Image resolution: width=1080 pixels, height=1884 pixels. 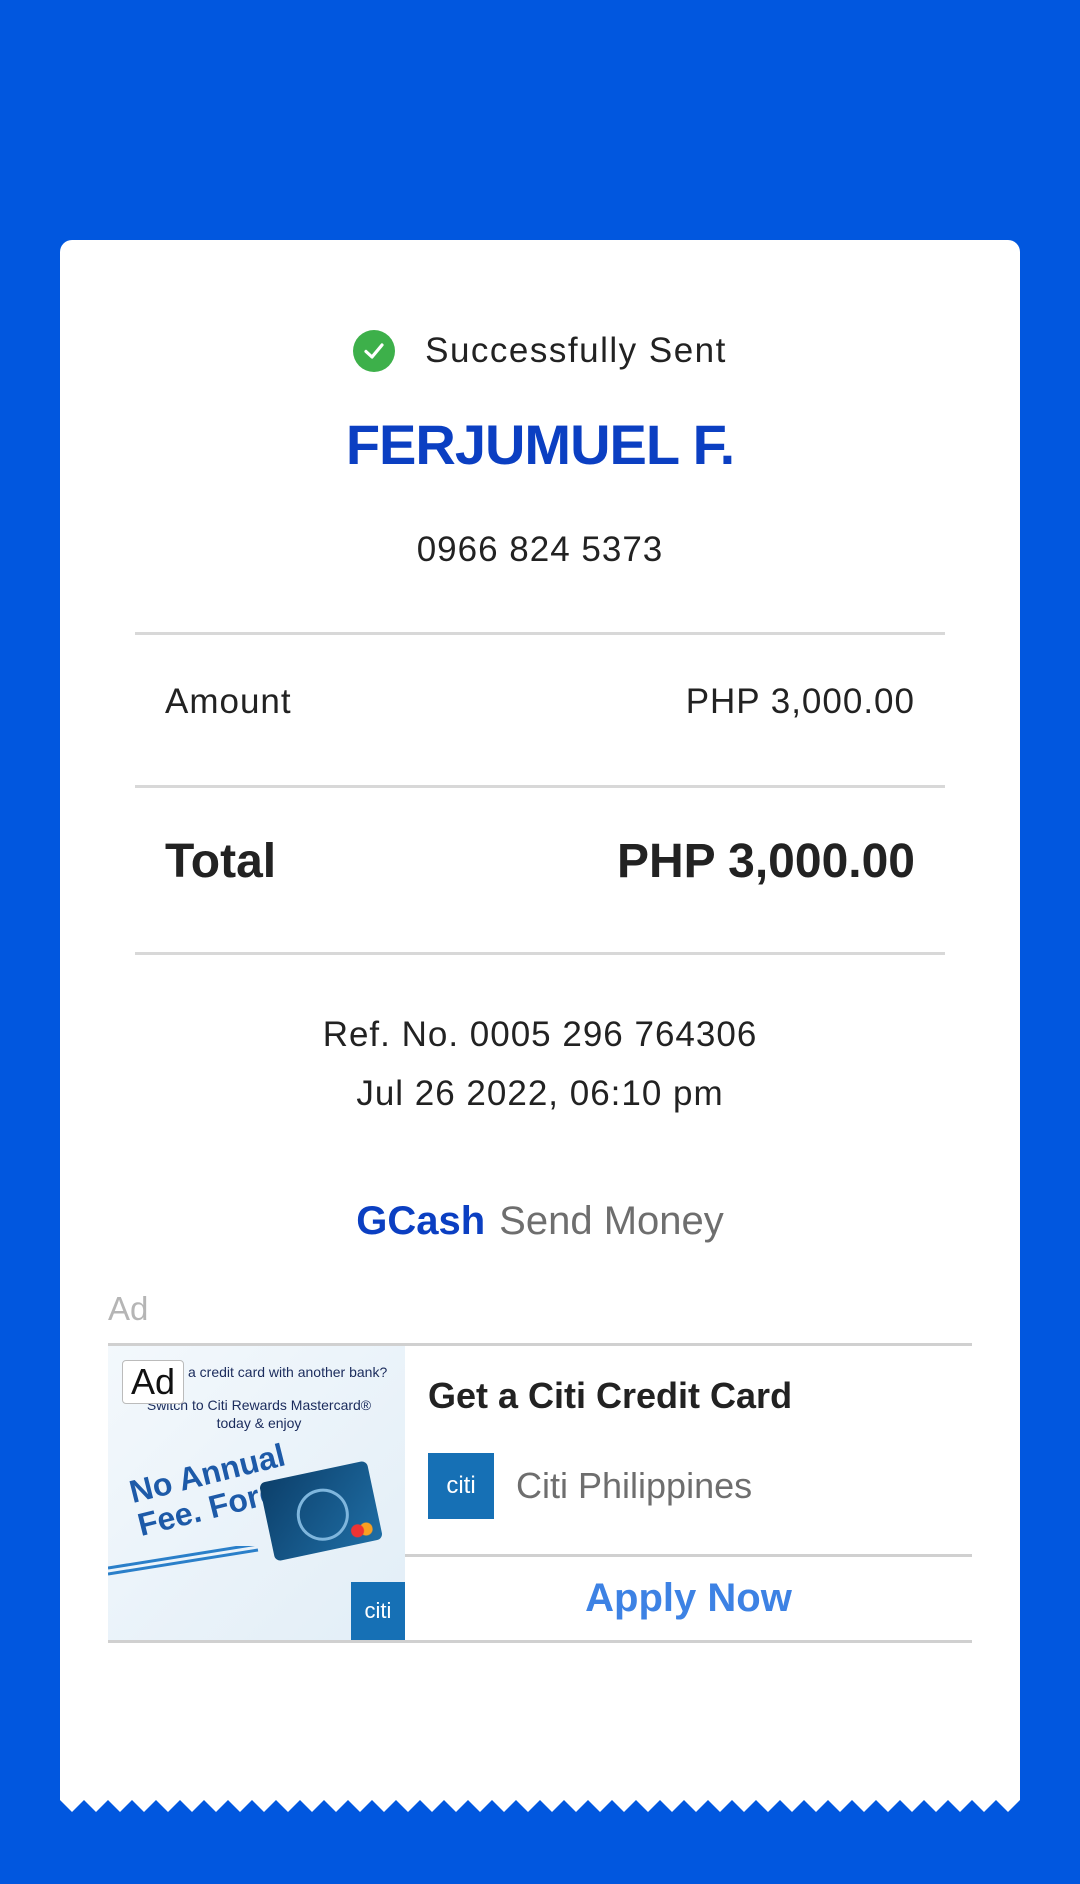 I want to click on amount-label: Amount, so click(x=228, y=701).